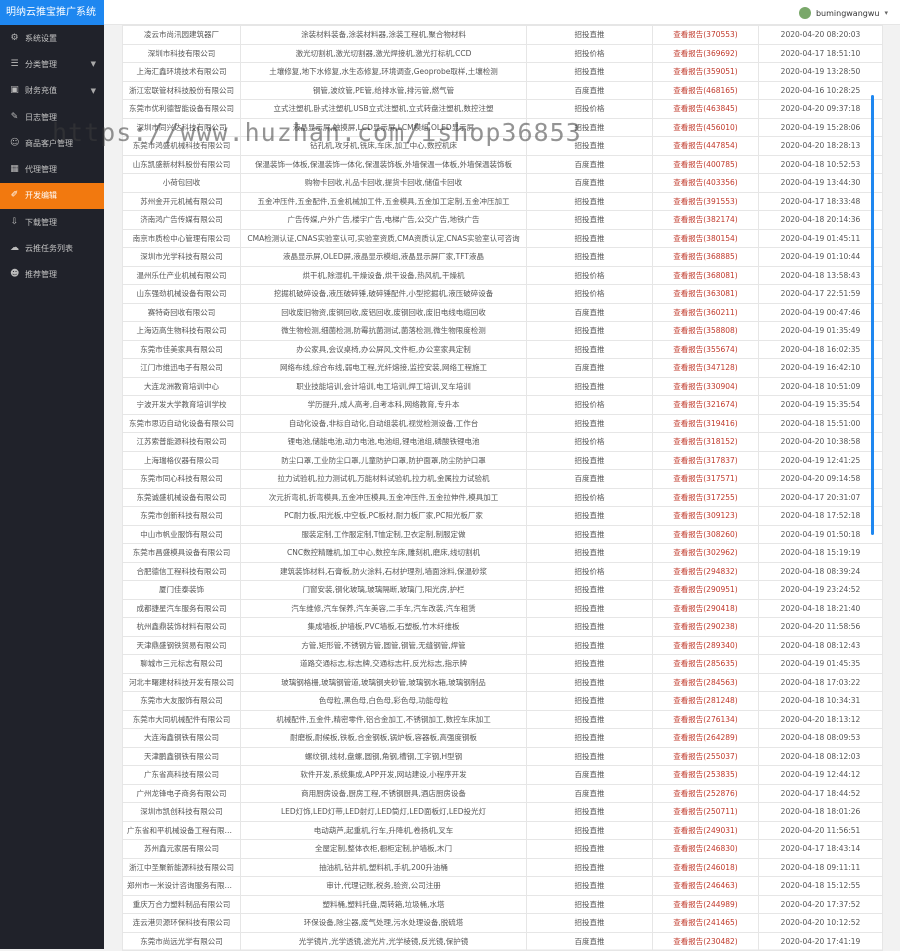 This screenshot has height=951, width=900. What do you see at coordinates (383, 201) in the screenshot?
I see `keywords-cell: 五金冲压件,五金配件,五金机械加工件,五金模具,五金加工定制,五金冲压加工` at bounding box center [383, 201].